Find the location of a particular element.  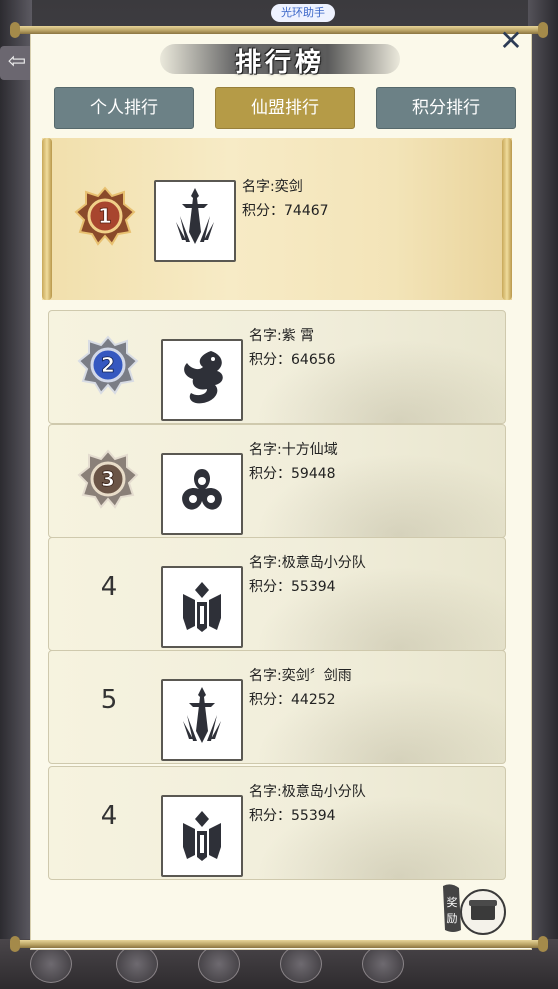

my-alliance-row: 4 名字:极意岛小分队 积分：55394 is located at coordinates (277, 823).